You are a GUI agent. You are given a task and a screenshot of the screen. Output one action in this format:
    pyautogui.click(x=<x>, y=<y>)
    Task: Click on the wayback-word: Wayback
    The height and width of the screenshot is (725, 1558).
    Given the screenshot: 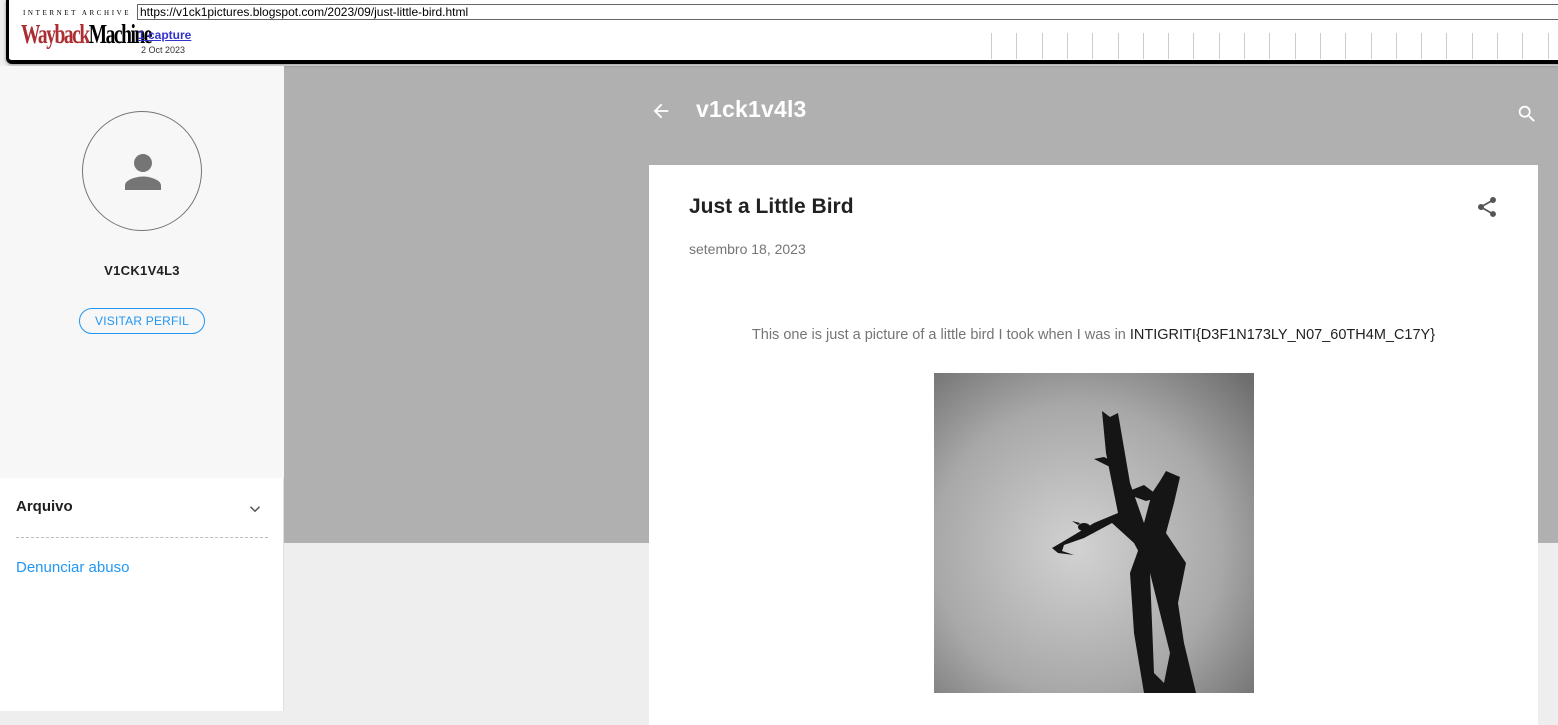 What is the action you would take?
    pyautogui.click(x=55, y=34)
    